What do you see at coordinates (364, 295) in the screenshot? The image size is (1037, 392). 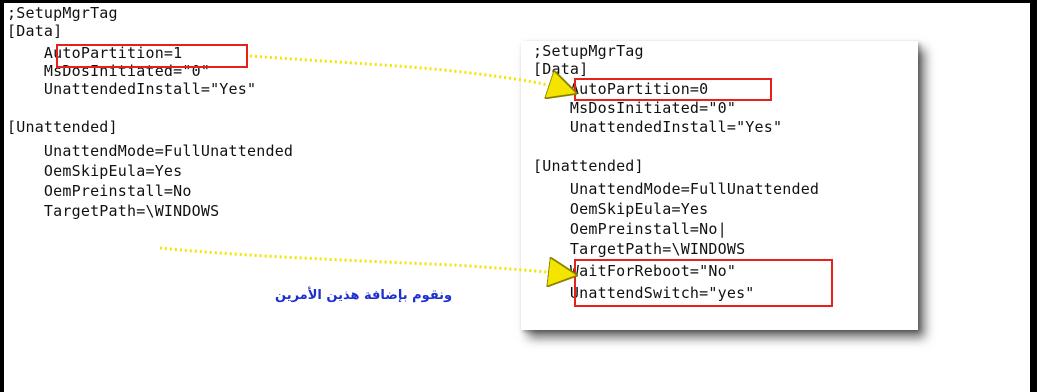 I see `arabic-annotation: ونقوم بإضافة هذين الأمرين` at bounding box center [364, 295].